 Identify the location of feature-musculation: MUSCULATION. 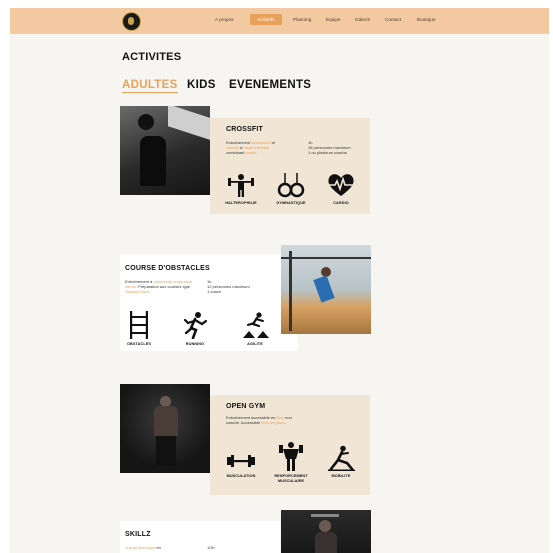
(241, 465).